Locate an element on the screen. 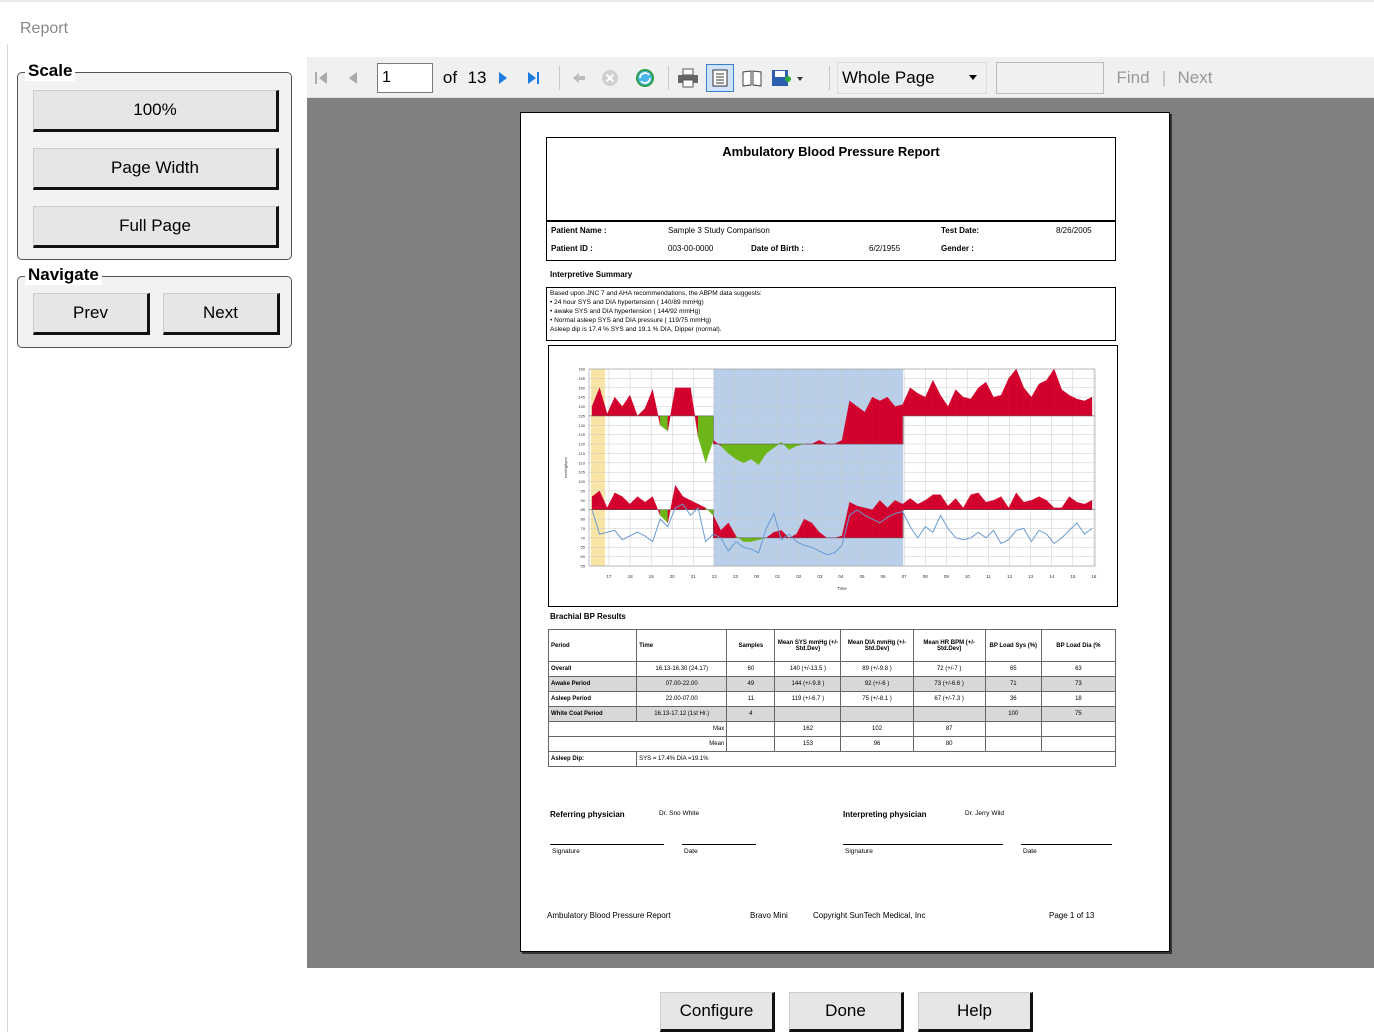  date-line is located at coordinates (1066, 844).